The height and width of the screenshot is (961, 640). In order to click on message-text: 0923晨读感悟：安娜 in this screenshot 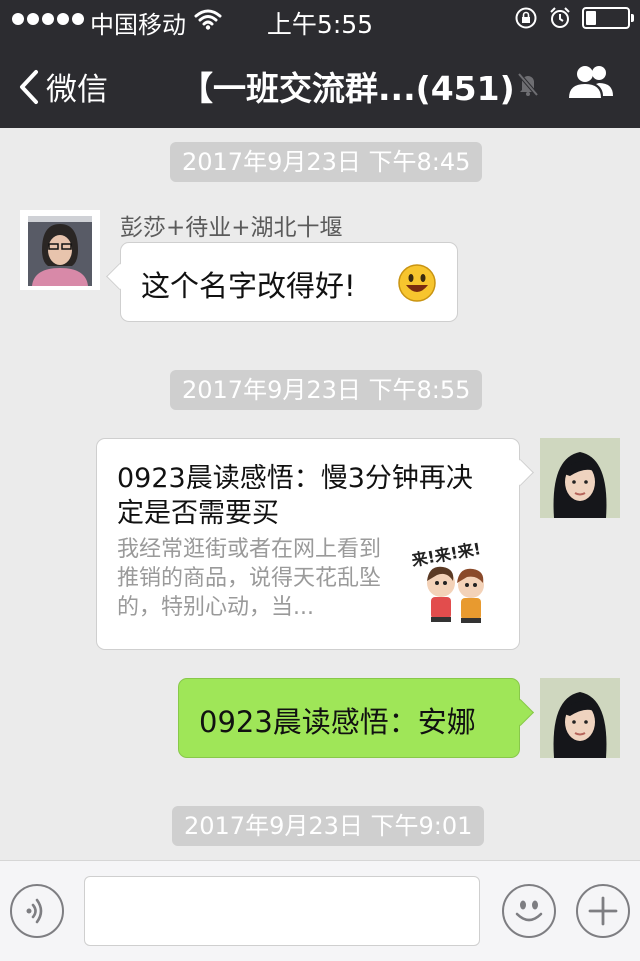, I will do `click(337, 722)`.